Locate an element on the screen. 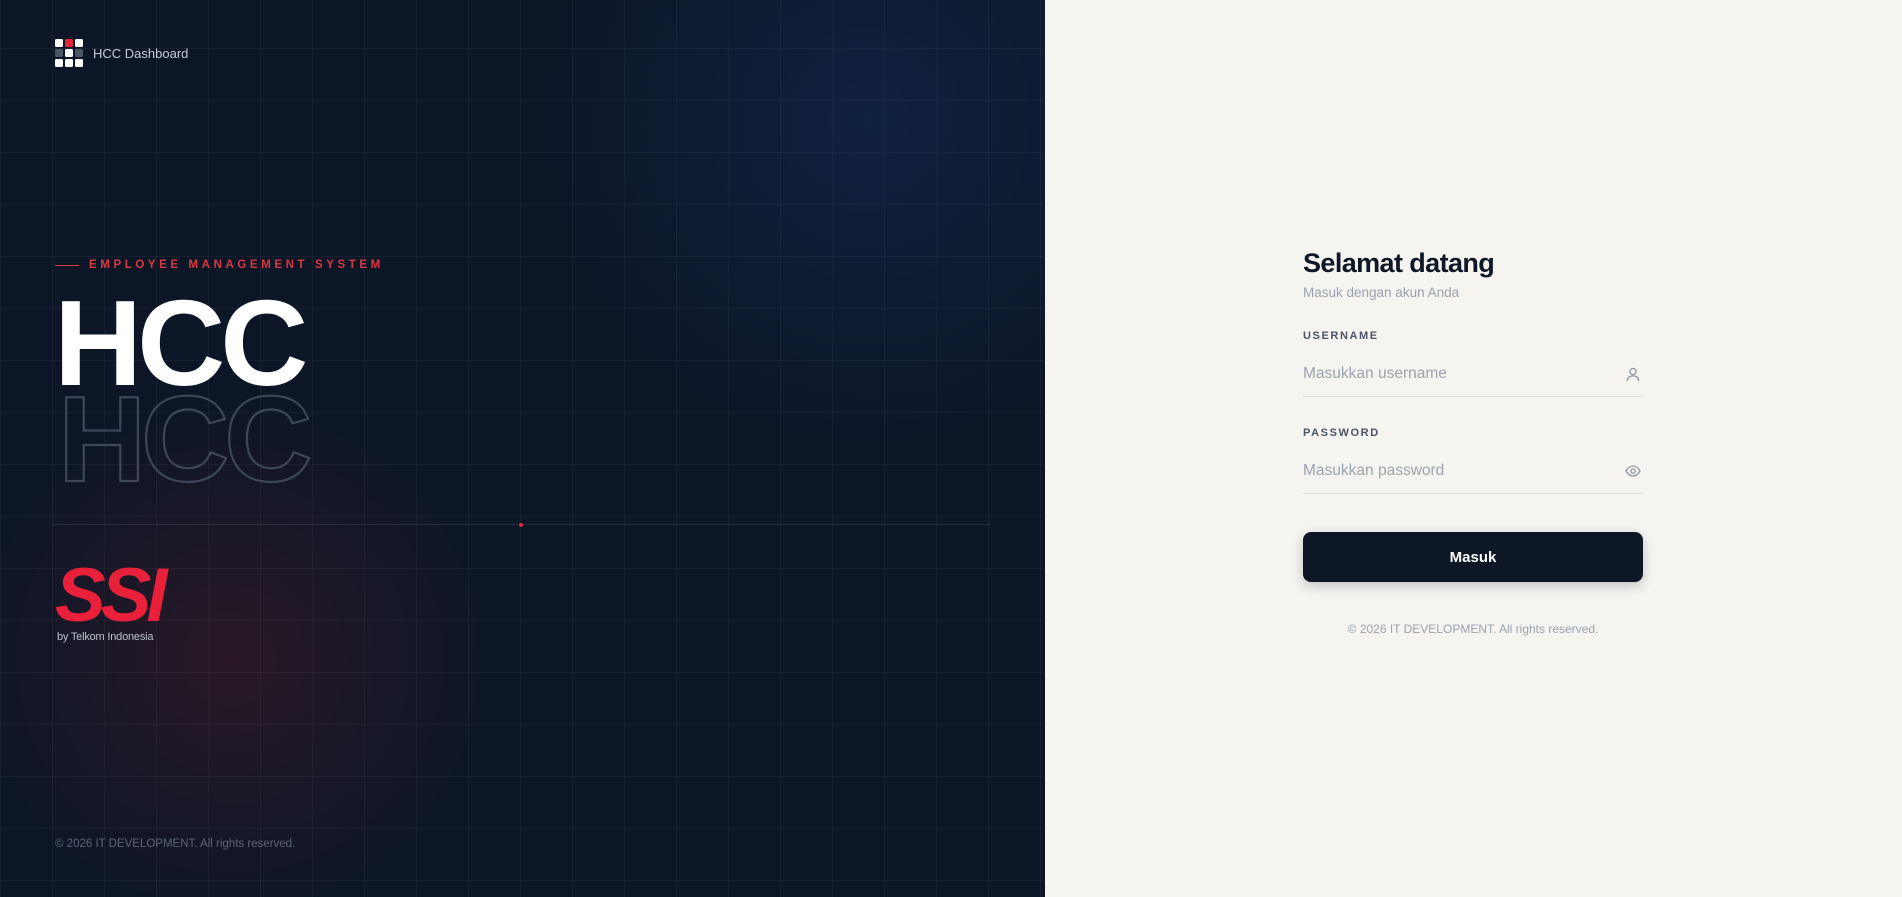 Image resolution: width=1902 pixels, height=897 pixels. ssi-tagline: by Telkom Indonesia is located at coordinates (105, 637).